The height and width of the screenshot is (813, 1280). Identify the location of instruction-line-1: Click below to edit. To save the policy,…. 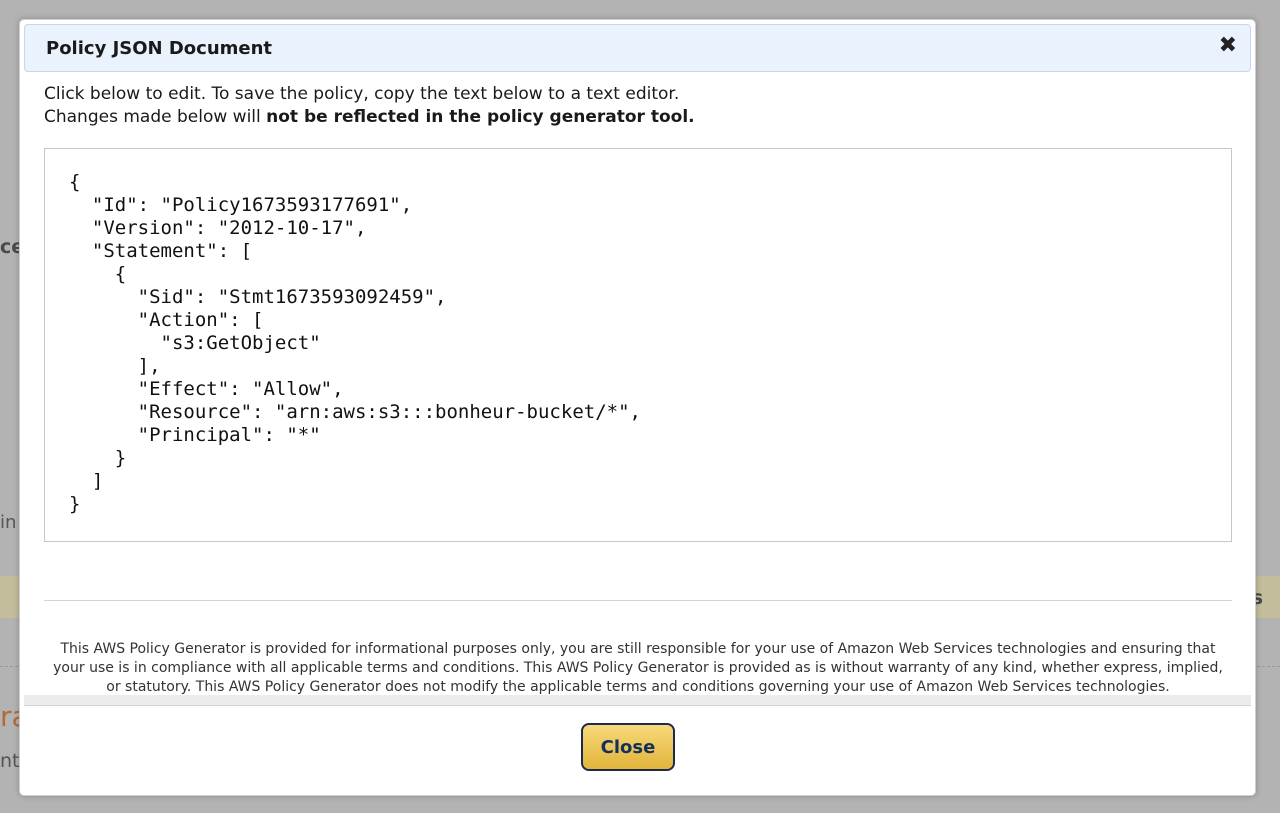
(362, 94).